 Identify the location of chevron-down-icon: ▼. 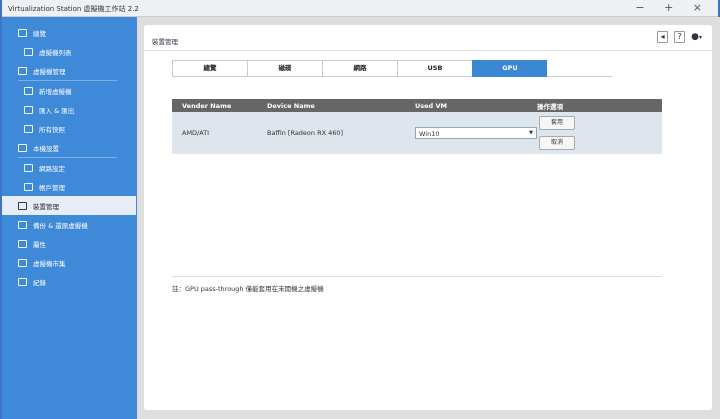
(531, 133).